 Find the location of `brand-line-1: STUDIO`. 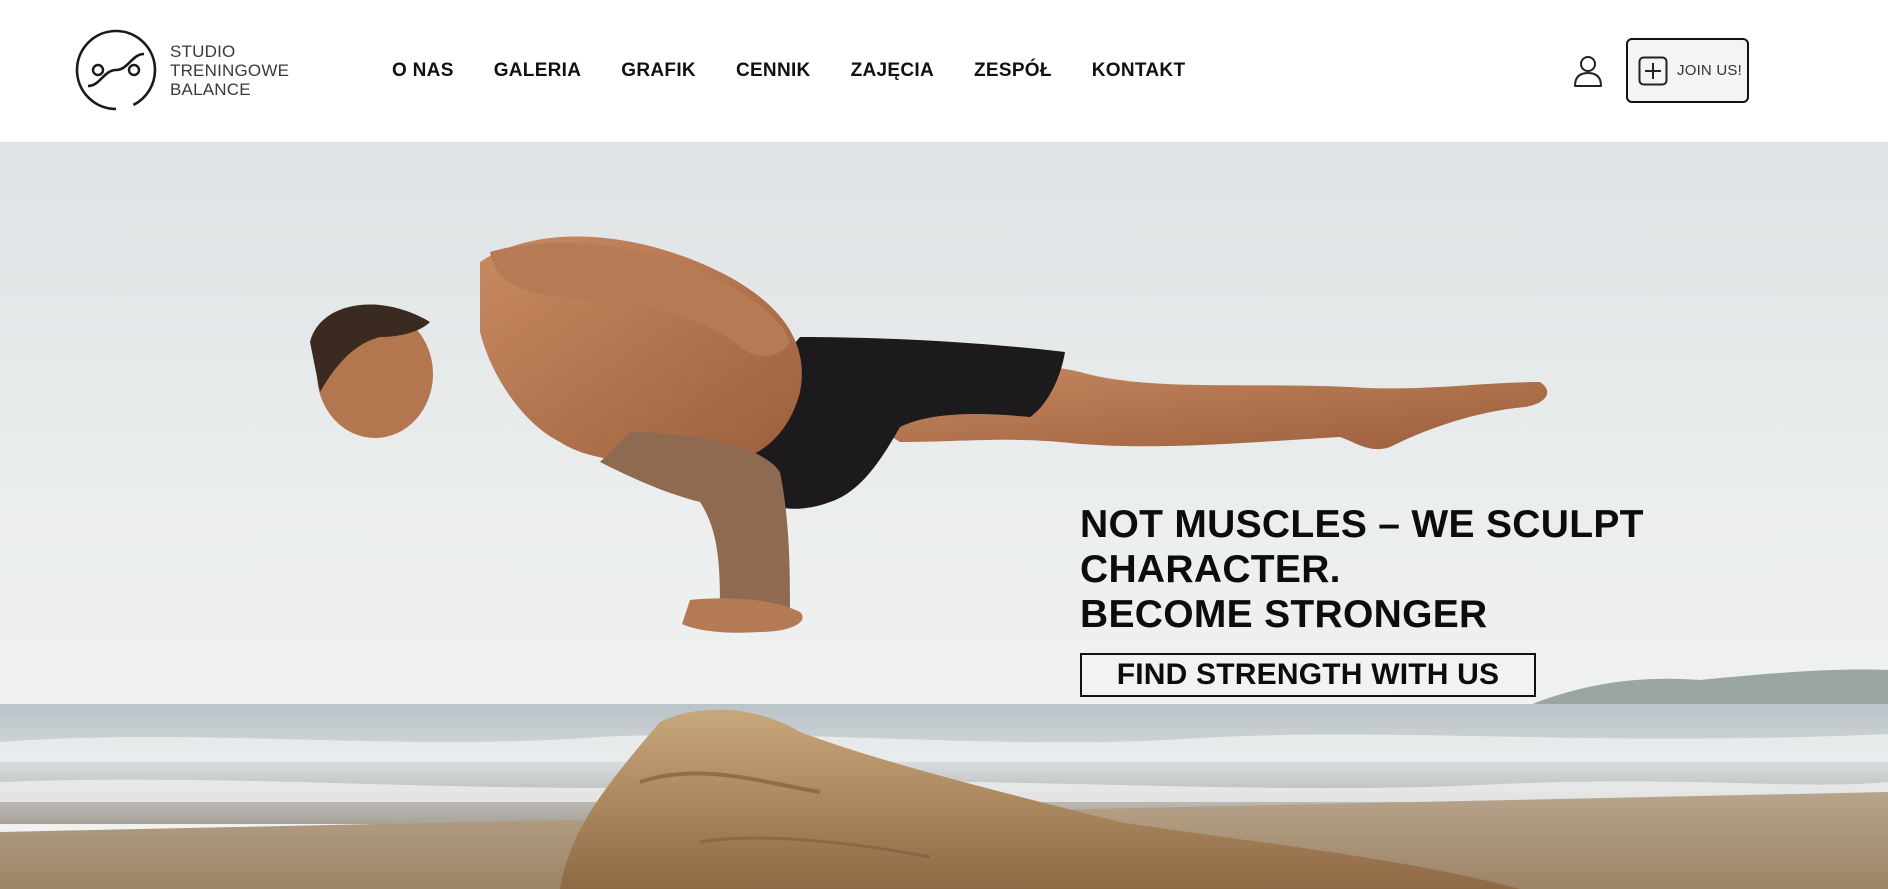

brand-line-1: STUDIO is located at coordinates (203, 51).